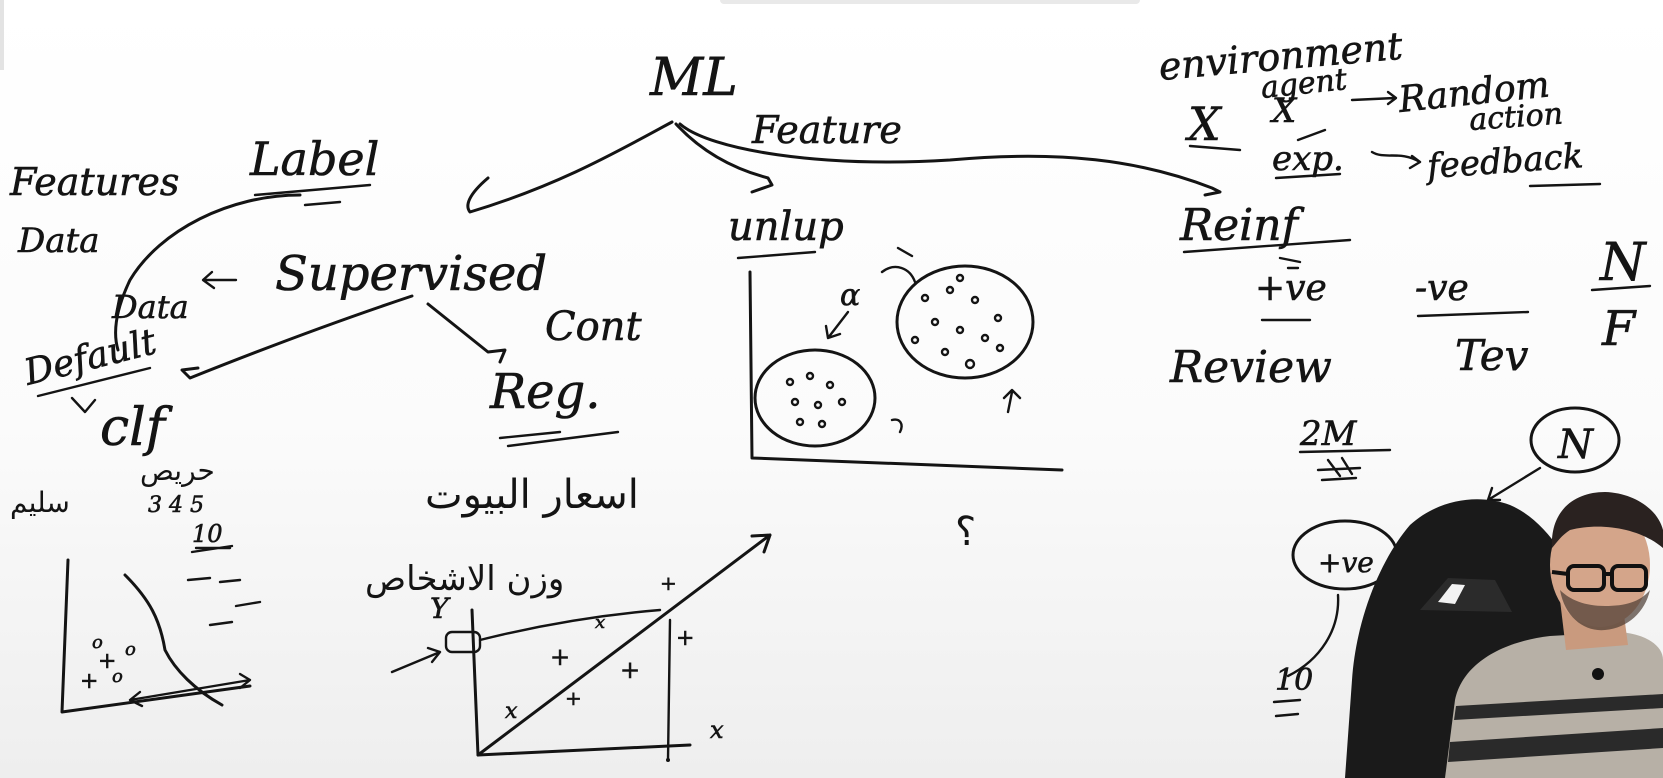 The width and height of the screenshot is (1663, 778). Describe the element at coordinates (1516, 117) in the screenshot. I see `reinf-action: action` at that location.